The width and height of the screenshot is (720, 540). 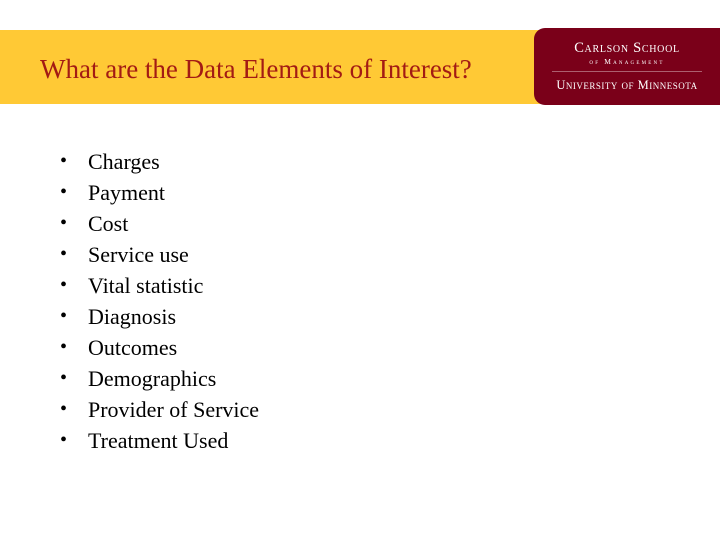 I want to click on list-item: • Provider of Service, so click(x=157, y=409).